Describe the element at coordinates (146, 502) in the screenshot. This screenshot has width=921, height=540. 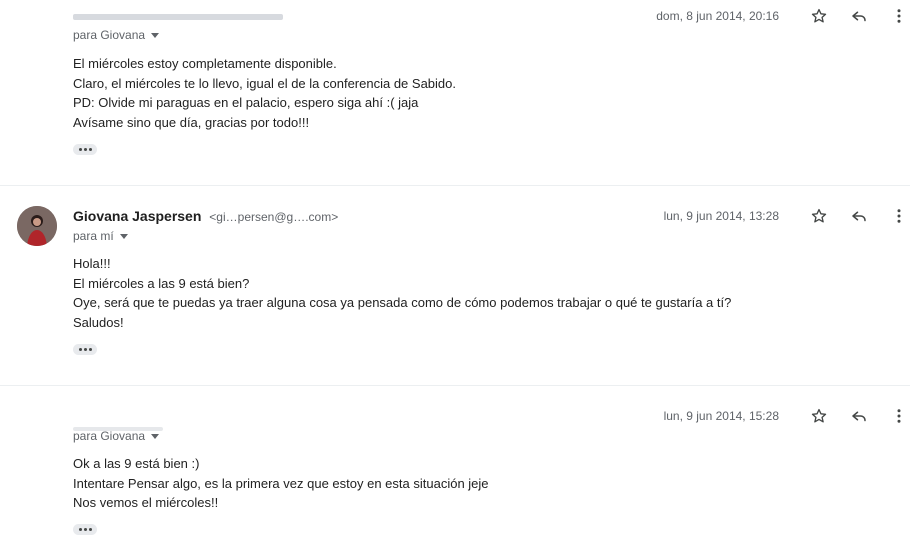
I see `body-line: Nos vemos el miércoles!!` at that location.